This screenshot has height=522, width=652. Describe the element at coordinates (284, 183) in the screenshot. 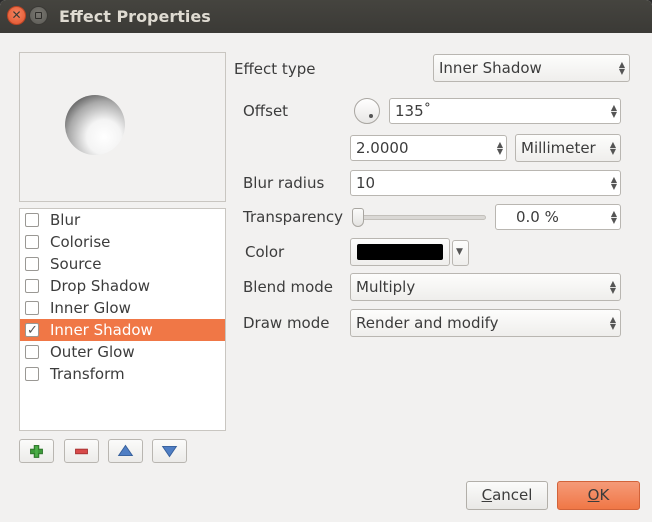

I see `blur-radius-label: Blur radius` at that location.